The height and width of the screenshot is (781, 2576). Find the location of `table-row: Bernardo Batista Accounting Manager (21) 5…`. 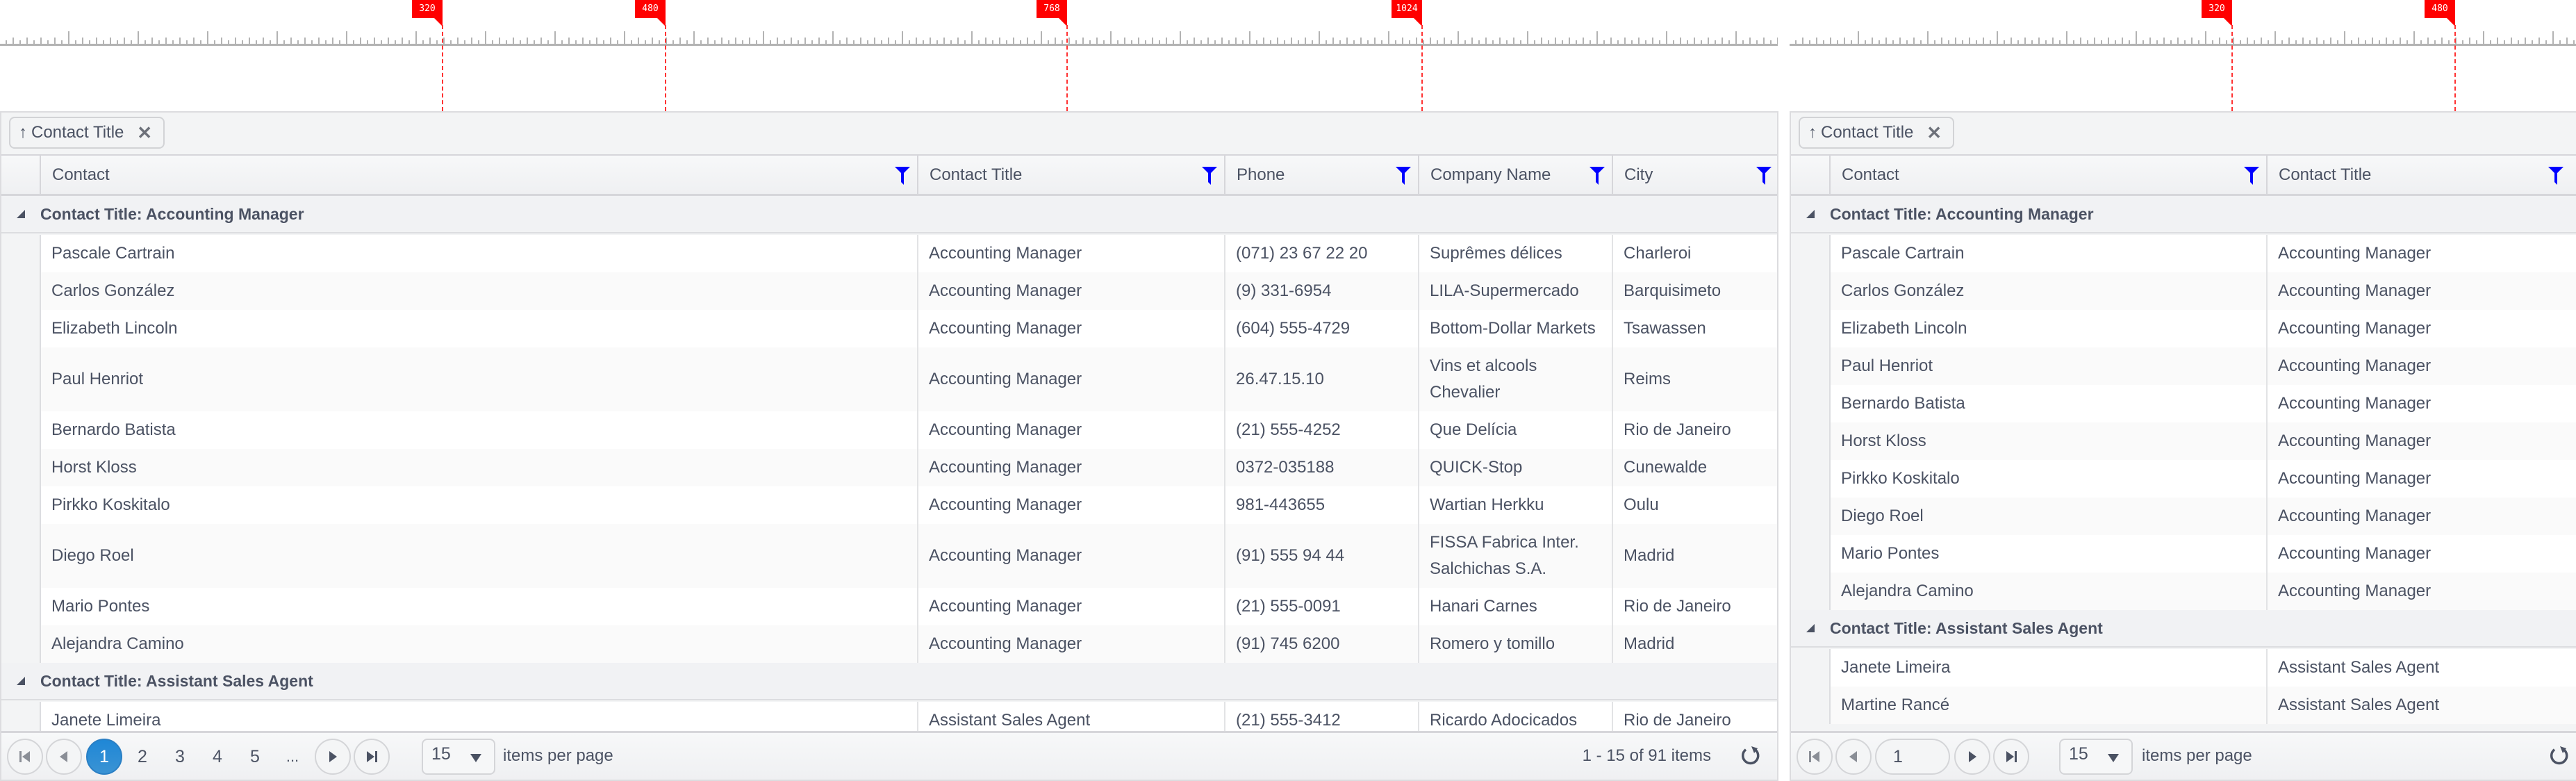

table-row: Bernardo Batista Accounting Manager (21) 5… is located at coordinates (909, 430).